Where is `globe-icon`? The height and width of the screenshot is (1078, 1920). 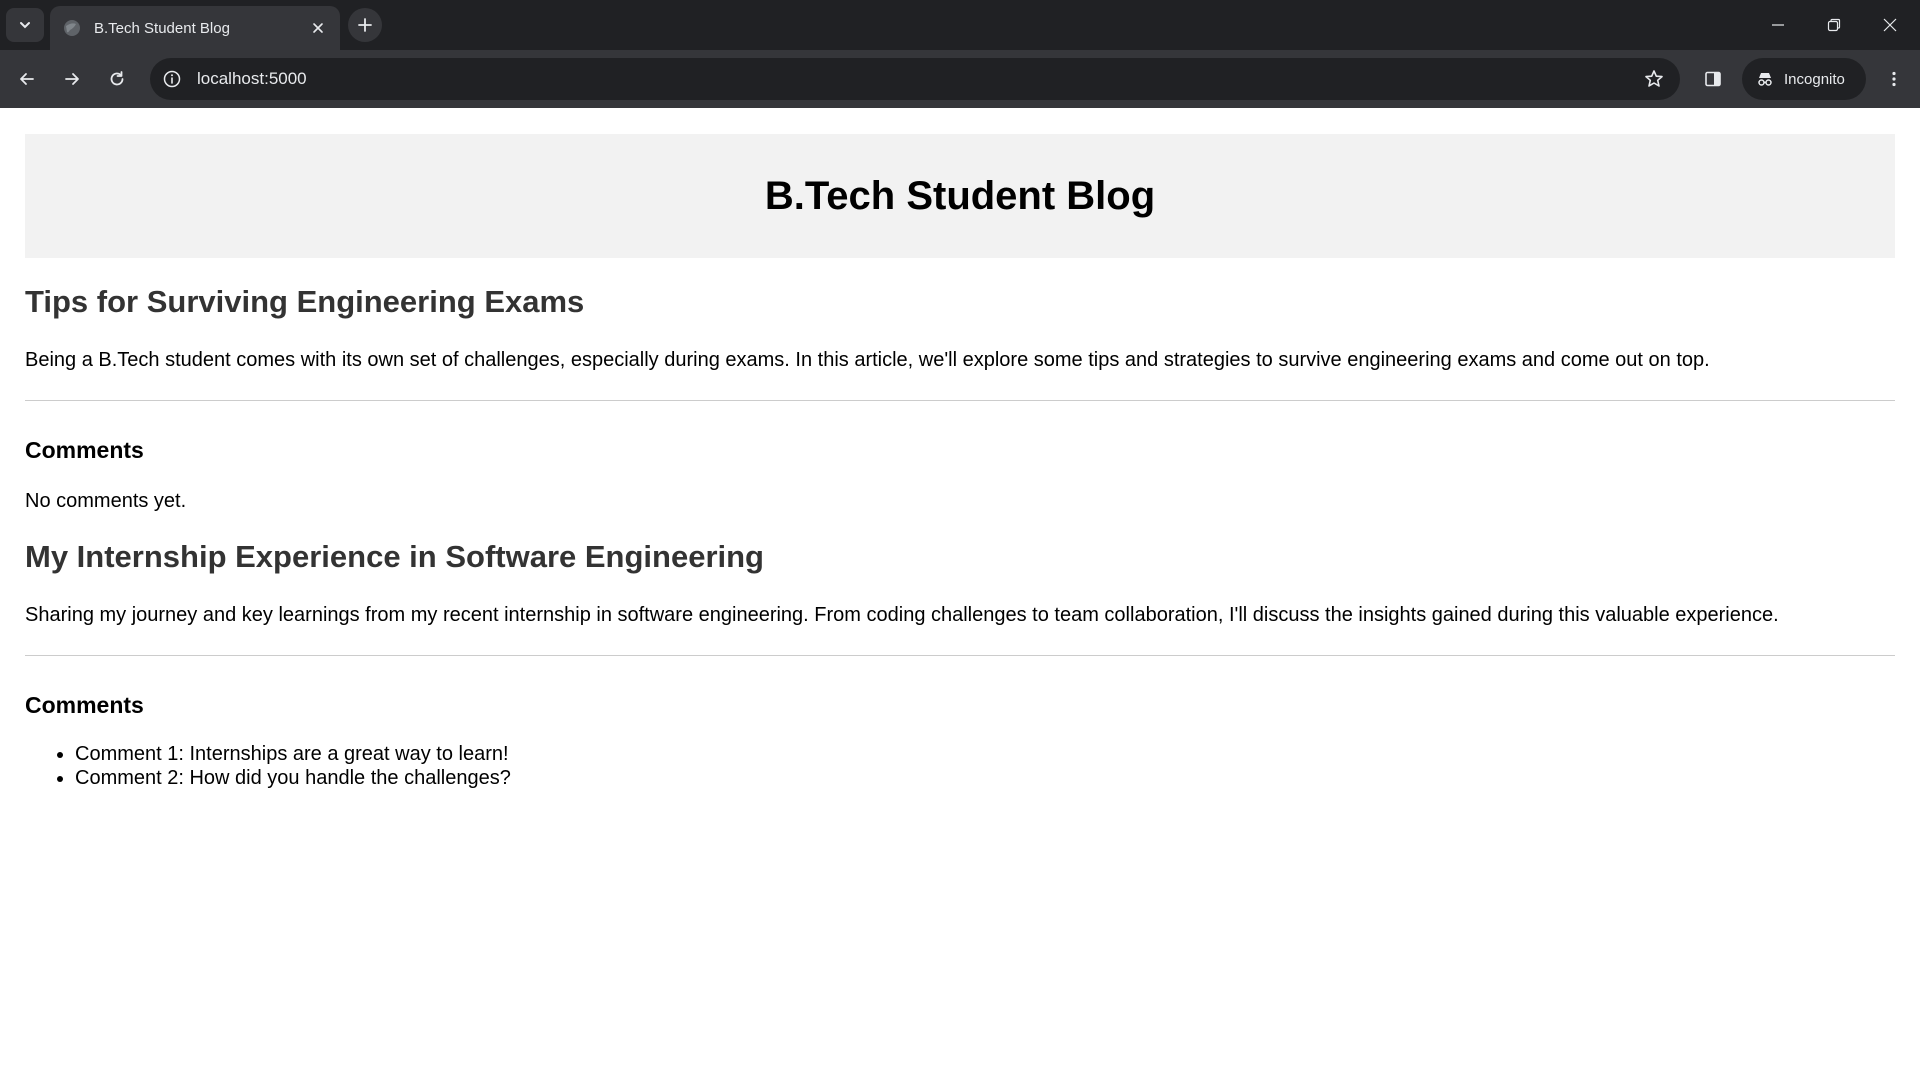
globe-icon is located at coordinates (72, 28).